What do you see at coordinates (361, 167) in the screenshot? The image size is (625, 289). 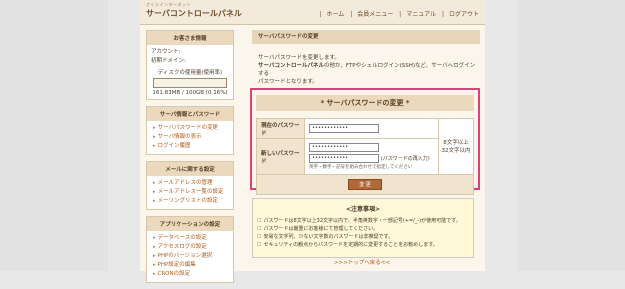 I see `password-hint: 英字・数字・記号を組み合わせて指定してください` at bounding box center [361, 167].